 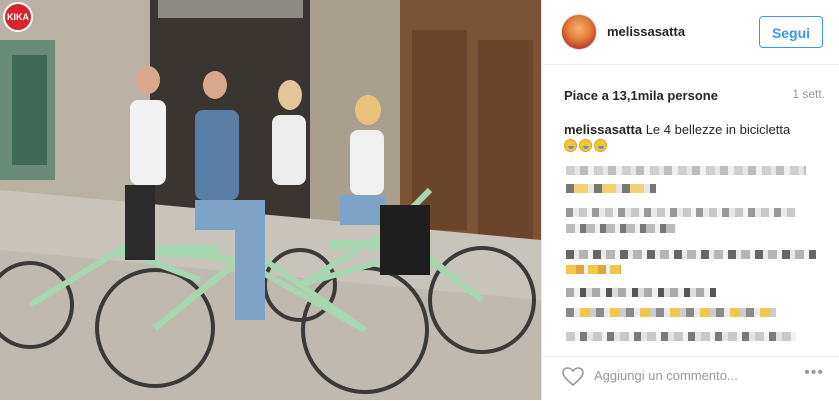 I want to click on post-time: 1 sett., so click(x=808, y=94).